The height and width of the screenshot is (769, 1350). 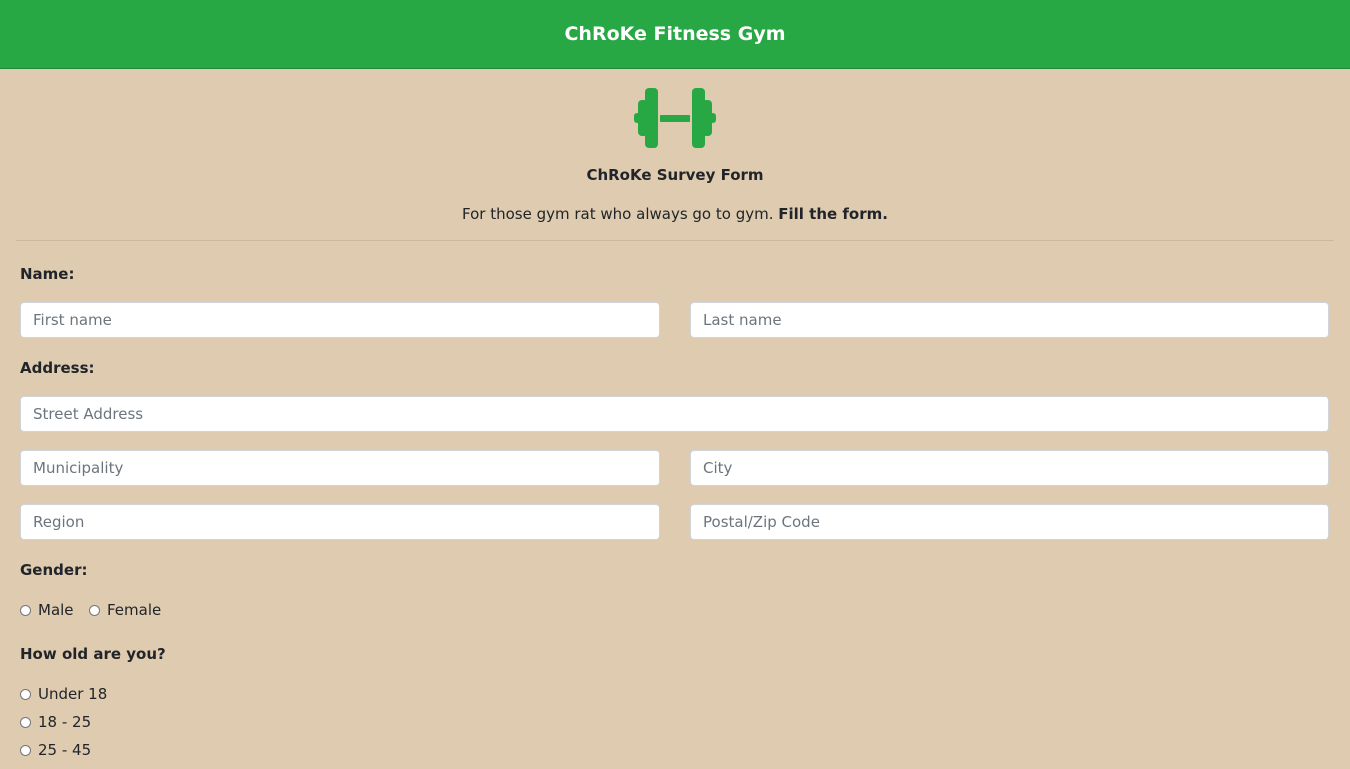 What do you see at coordinates (25, 610) in the screenshot?
I see `male-radio` at bounding box center [25, 610].